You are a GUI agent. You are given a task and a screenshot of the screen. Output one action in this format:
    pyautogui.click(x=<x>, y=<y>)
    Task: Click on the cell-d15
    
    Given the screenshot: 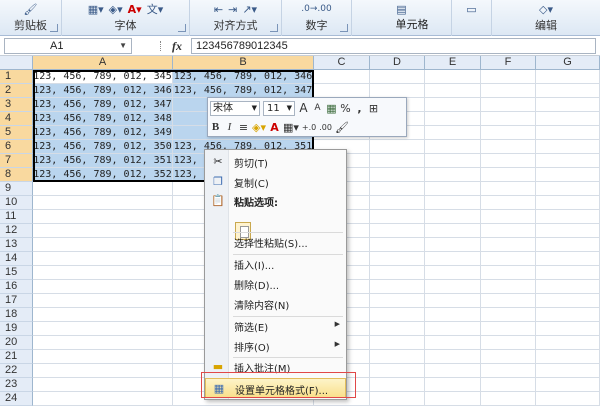 What is the action you would take?
    pyautogui.click(x=397, y=273)
    